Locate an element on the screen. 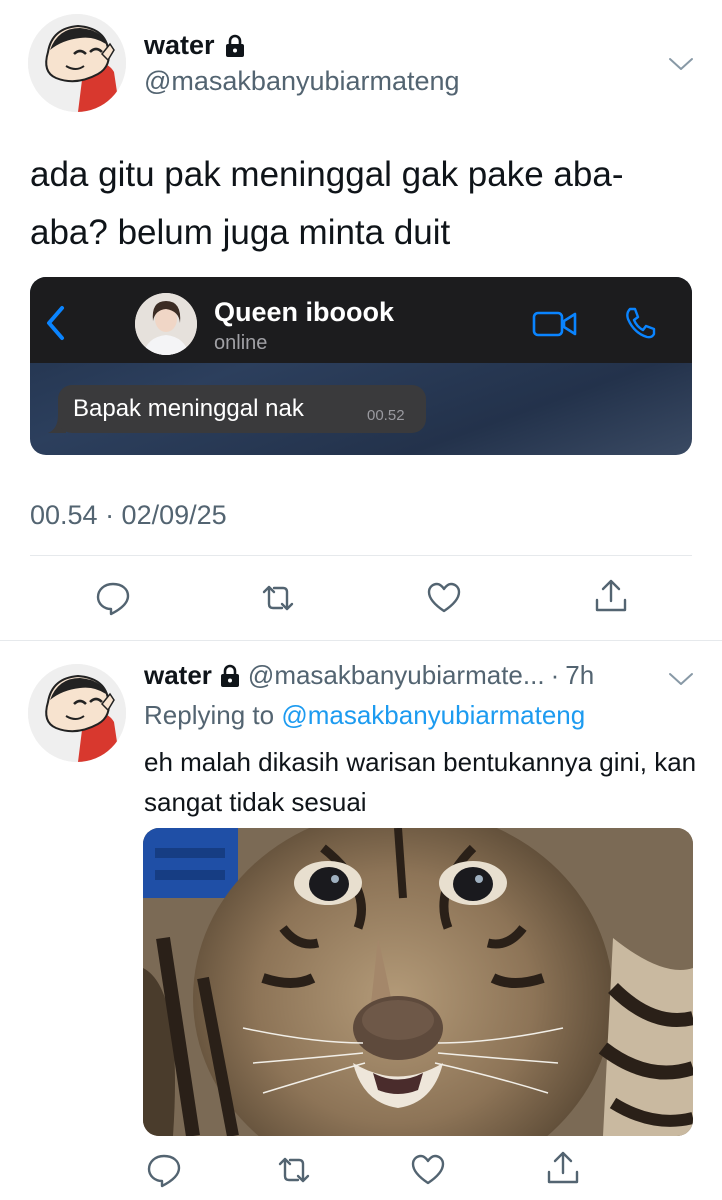 The width and height of the screenshot is (722, 1200). reply-like-button is located at coordinates (428, 1170).